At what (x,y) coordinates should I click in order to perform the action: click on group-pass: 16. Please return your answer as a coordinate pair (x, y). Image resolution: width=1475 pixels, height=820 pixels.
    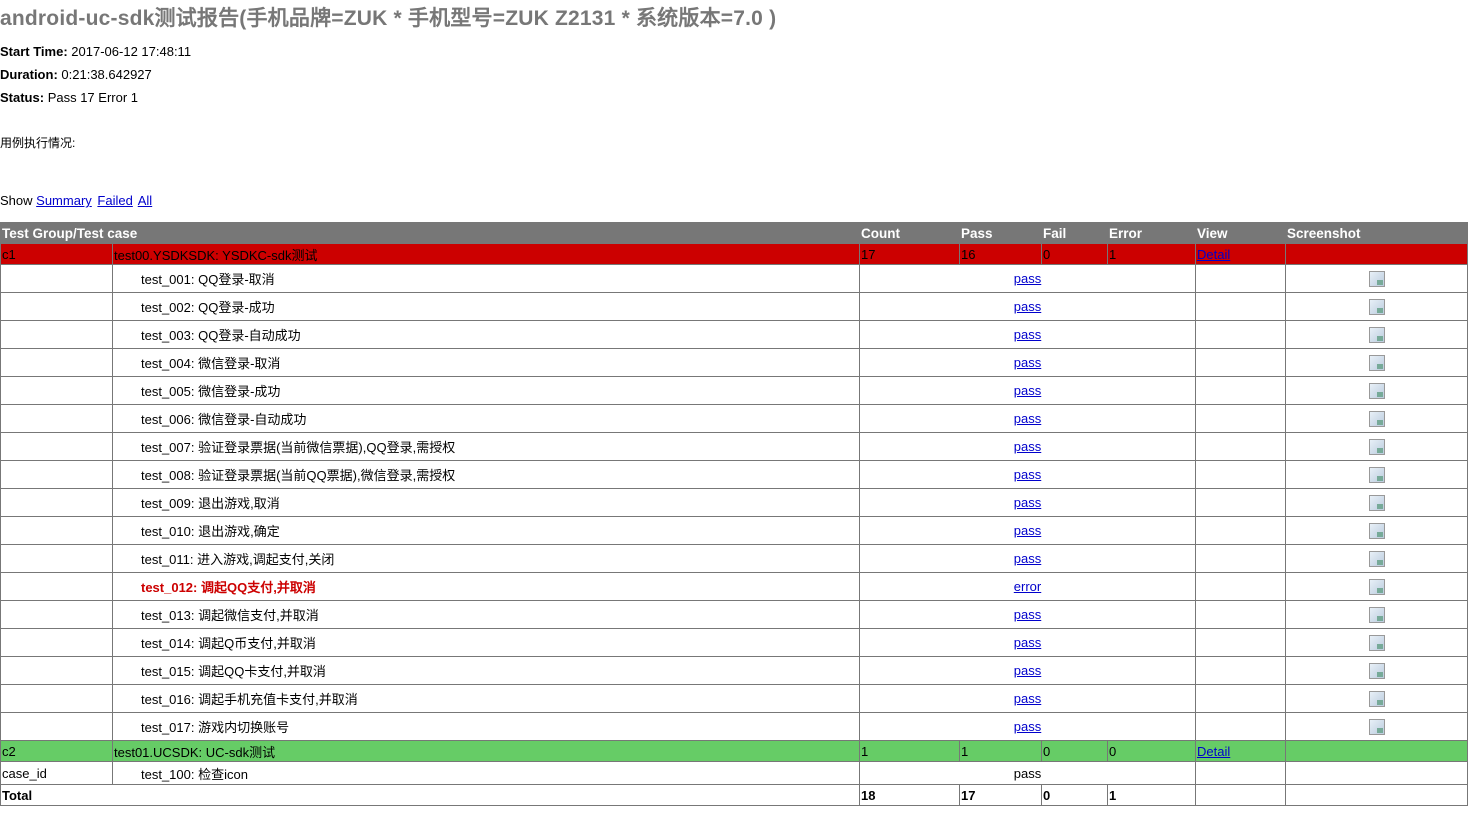
    Looking at the image, I should click on (1001, 254).